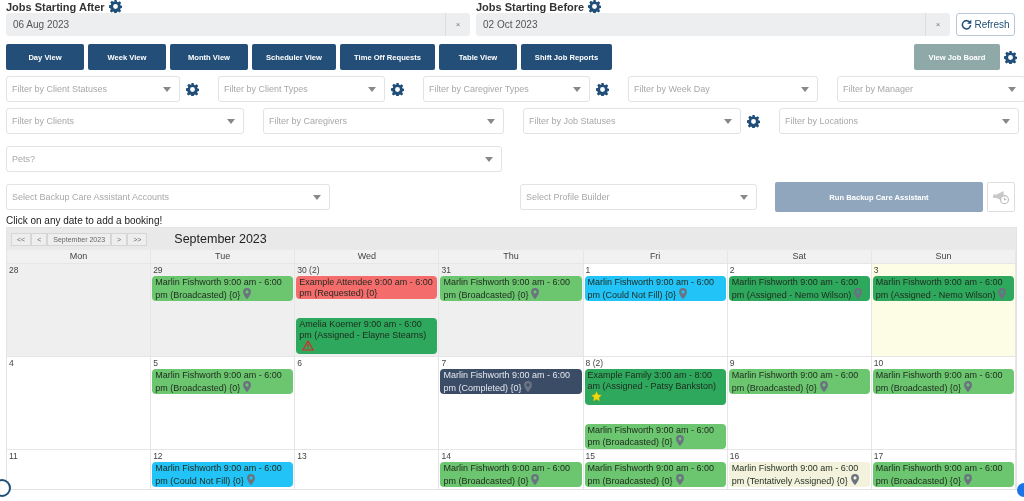  I want to click on day-cell: 17 Marlin Fishworth 9:00 am - 6:00 pm (Broadcasted) {0}, so click(943, 469).